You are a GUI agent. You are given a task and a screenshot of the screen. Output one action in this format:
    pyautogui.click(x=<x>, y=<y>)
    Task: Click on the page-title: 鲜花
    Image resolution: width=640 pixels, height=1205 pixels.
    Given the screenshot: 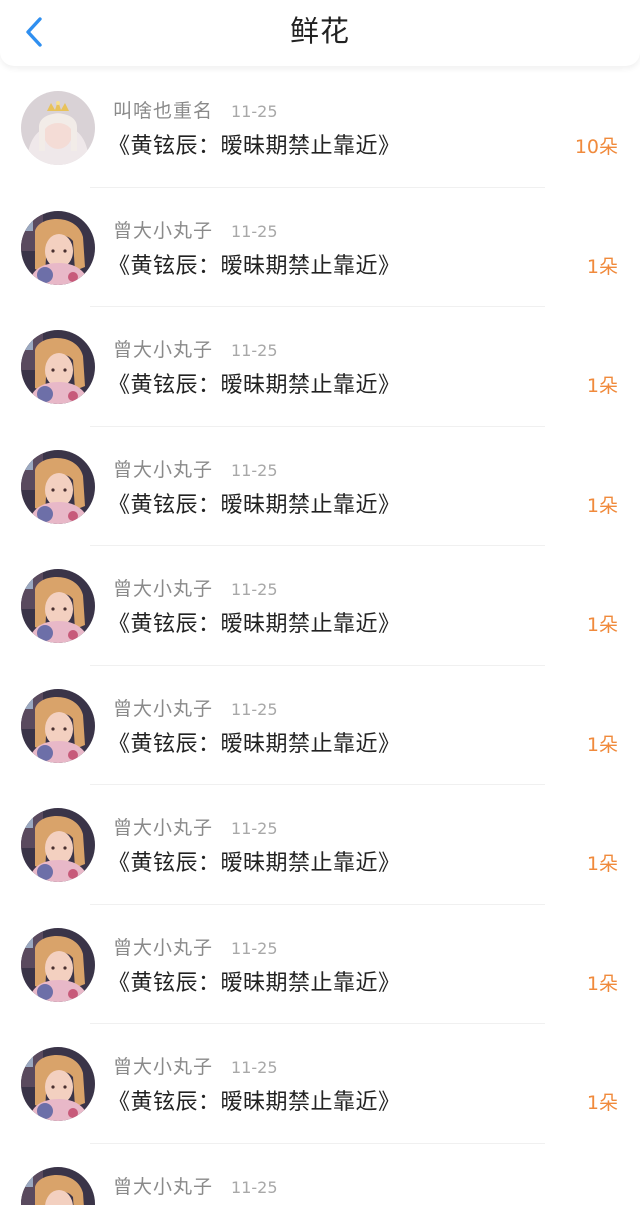 What is the action you would take?
    pyautogui.click(x=319, y=31)
    